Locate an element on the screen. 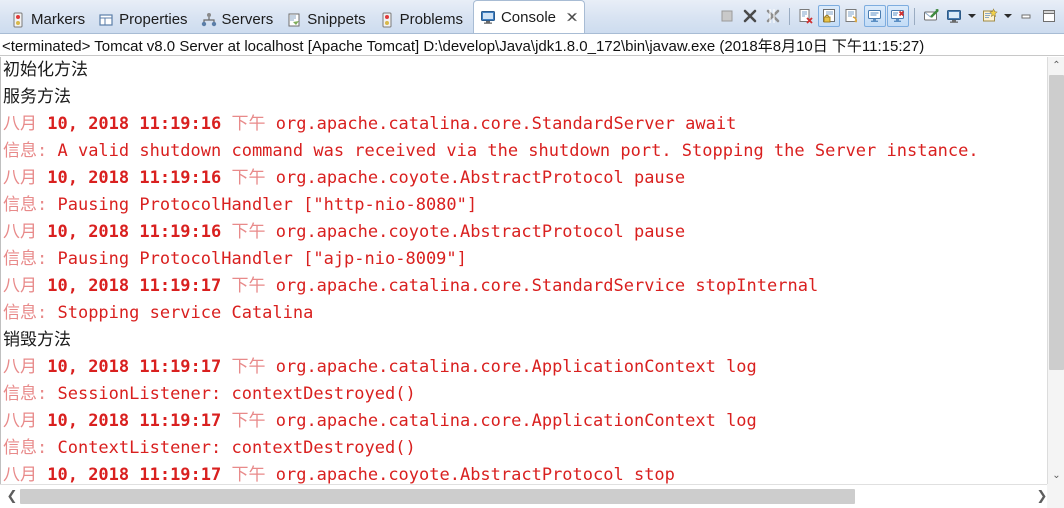 The image size is (1064, 508). remove-launch-button is located at coordinates (750, 16).